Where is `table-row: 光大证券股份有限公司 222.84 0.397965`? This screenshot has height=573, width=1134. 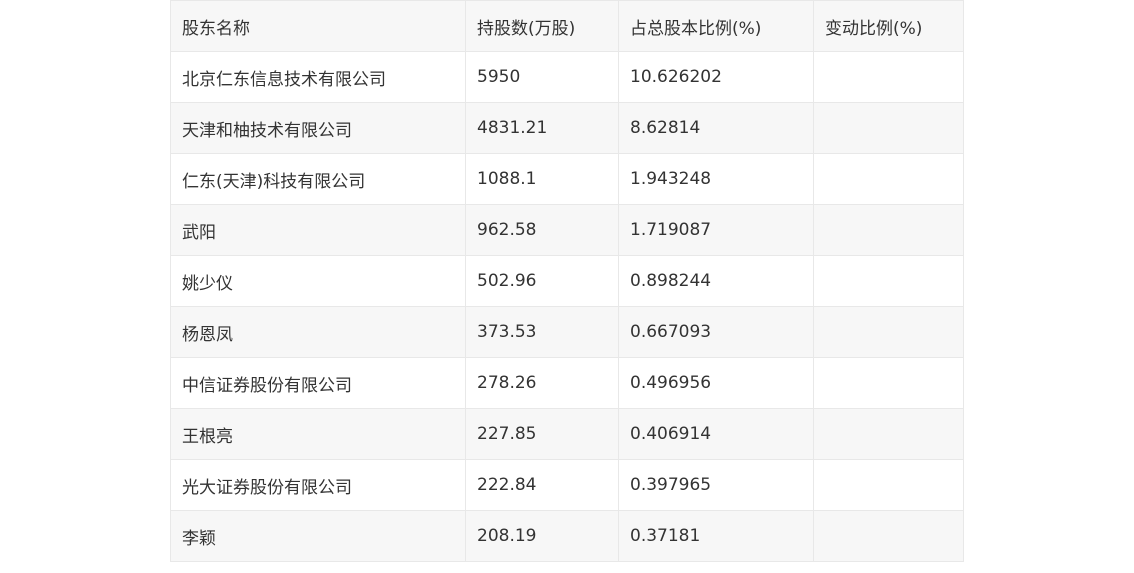
table-row: 光大证券股份有限公司 222.84 0.397965 is located at coordinates (567, 485).